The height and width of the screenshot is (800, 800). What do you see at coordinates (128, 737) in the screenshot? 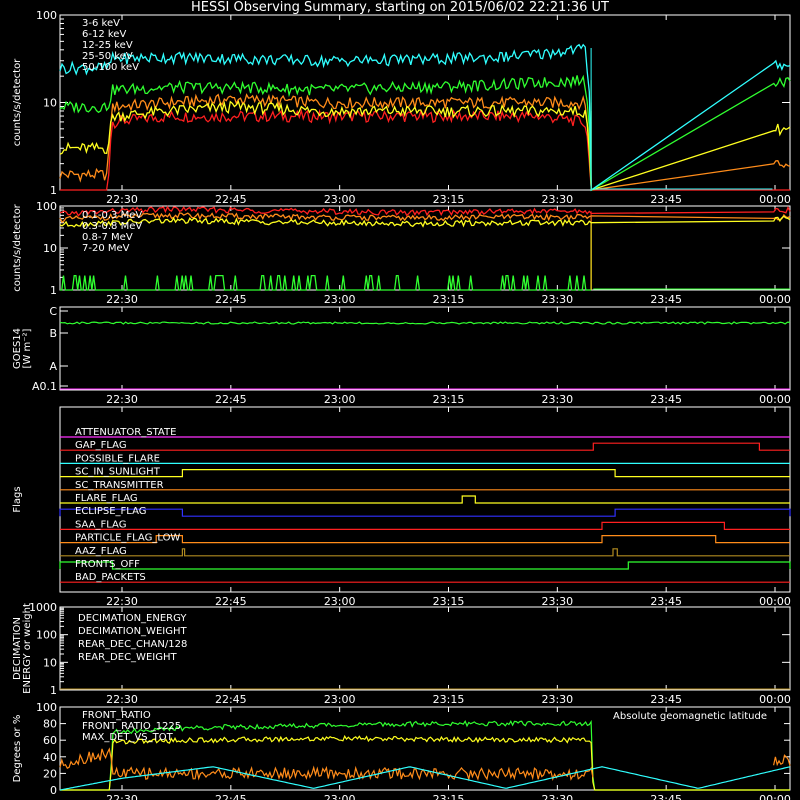
I see `legend-entry: MAX_DET_VS_TOT` at bounding box center [128, 737].